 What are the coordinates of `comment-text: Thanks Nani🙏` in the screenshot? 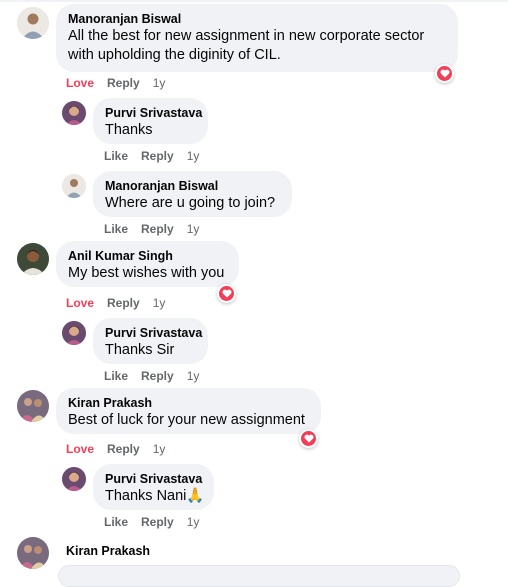 It's located at (155, 496).